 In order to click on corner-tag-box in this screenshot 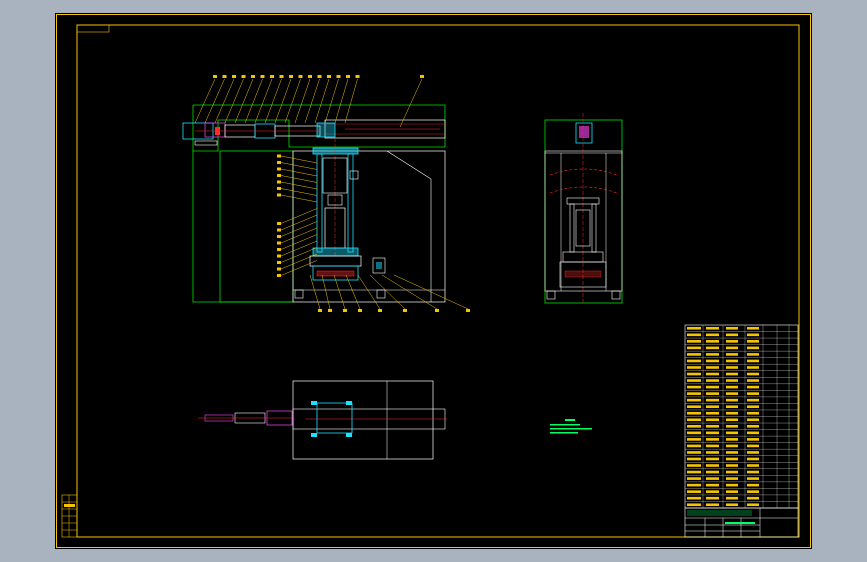, I will do `click(93, 28)`.